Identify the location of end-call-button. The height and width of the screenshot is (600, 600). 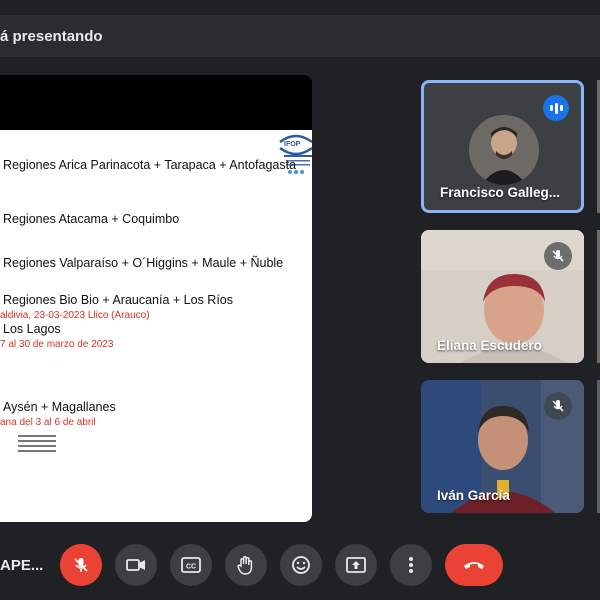
(474, 565).